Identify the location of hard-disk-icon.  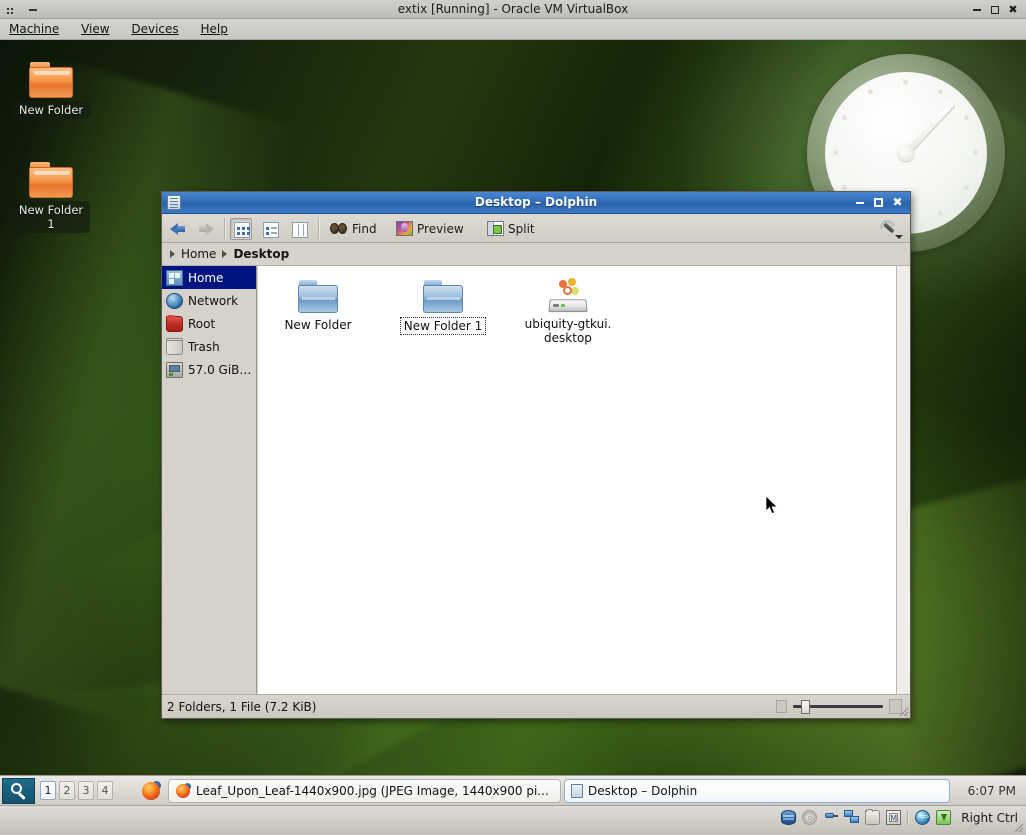
(789, 817).